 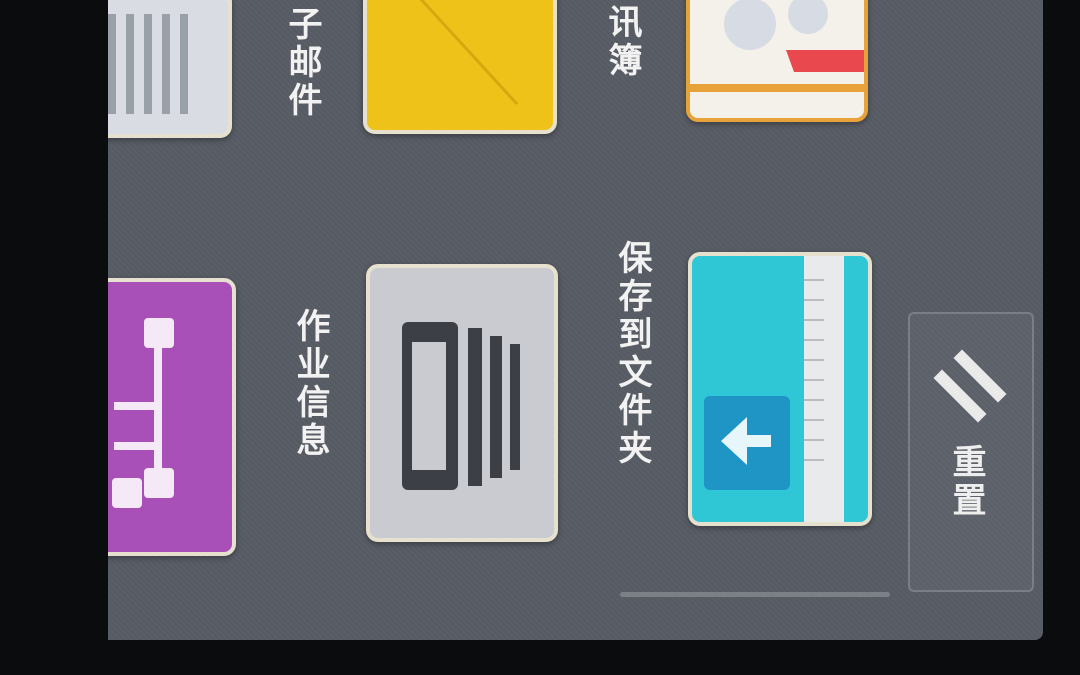 I want to click on reset-button: 重置, so click(x=971, y=452).